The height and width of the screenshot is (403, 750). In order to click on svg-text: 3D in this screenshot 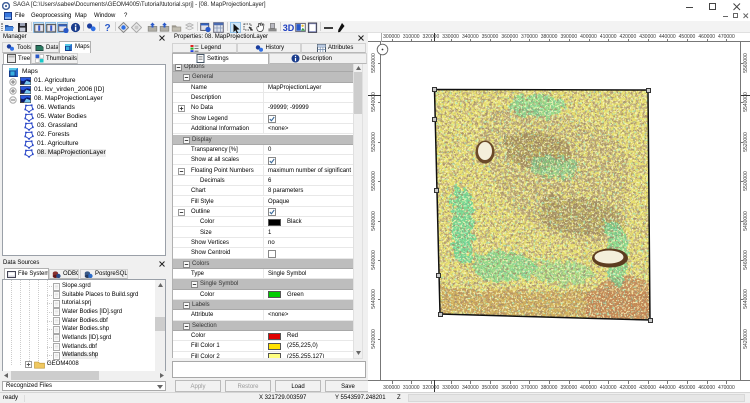, I will do `click(288, 28)`.